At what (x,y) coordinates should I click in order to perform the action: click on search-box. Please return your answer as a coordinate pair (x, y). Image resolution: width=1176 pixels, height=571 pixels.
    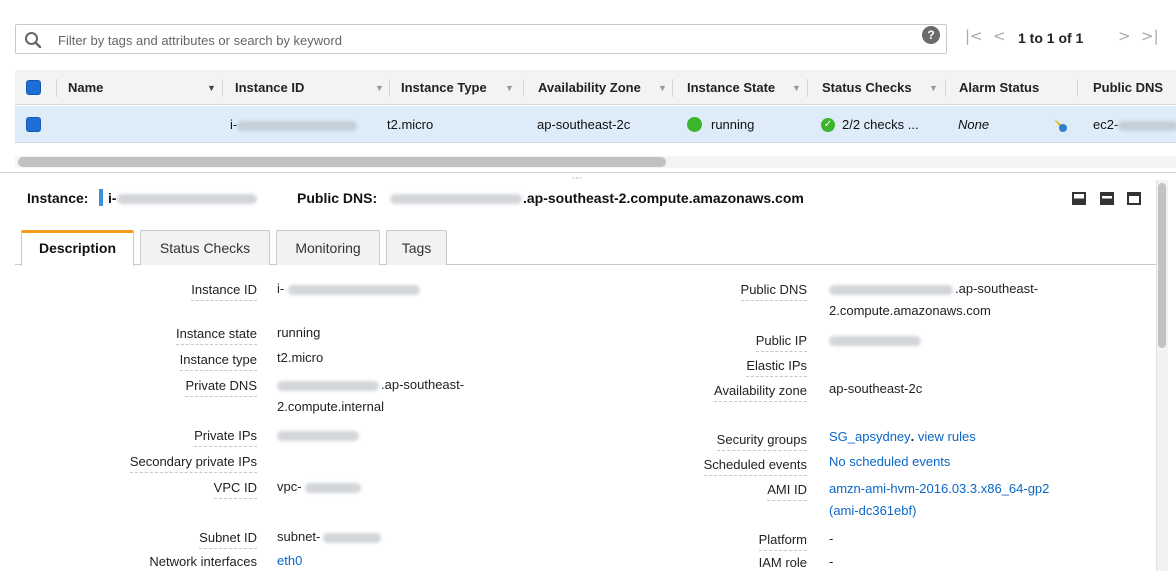
    Looking at the image, I should click on (481, 39).